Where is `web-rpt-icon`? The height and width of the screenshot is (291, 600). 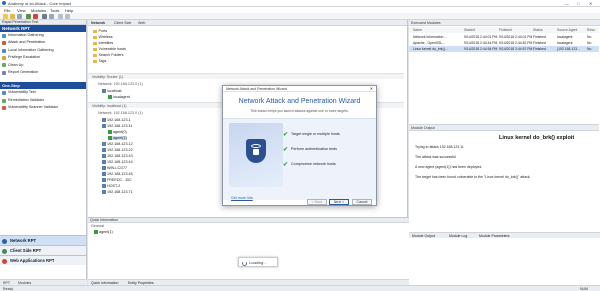 web-rpt-icon is located at coordinates (4, 261).